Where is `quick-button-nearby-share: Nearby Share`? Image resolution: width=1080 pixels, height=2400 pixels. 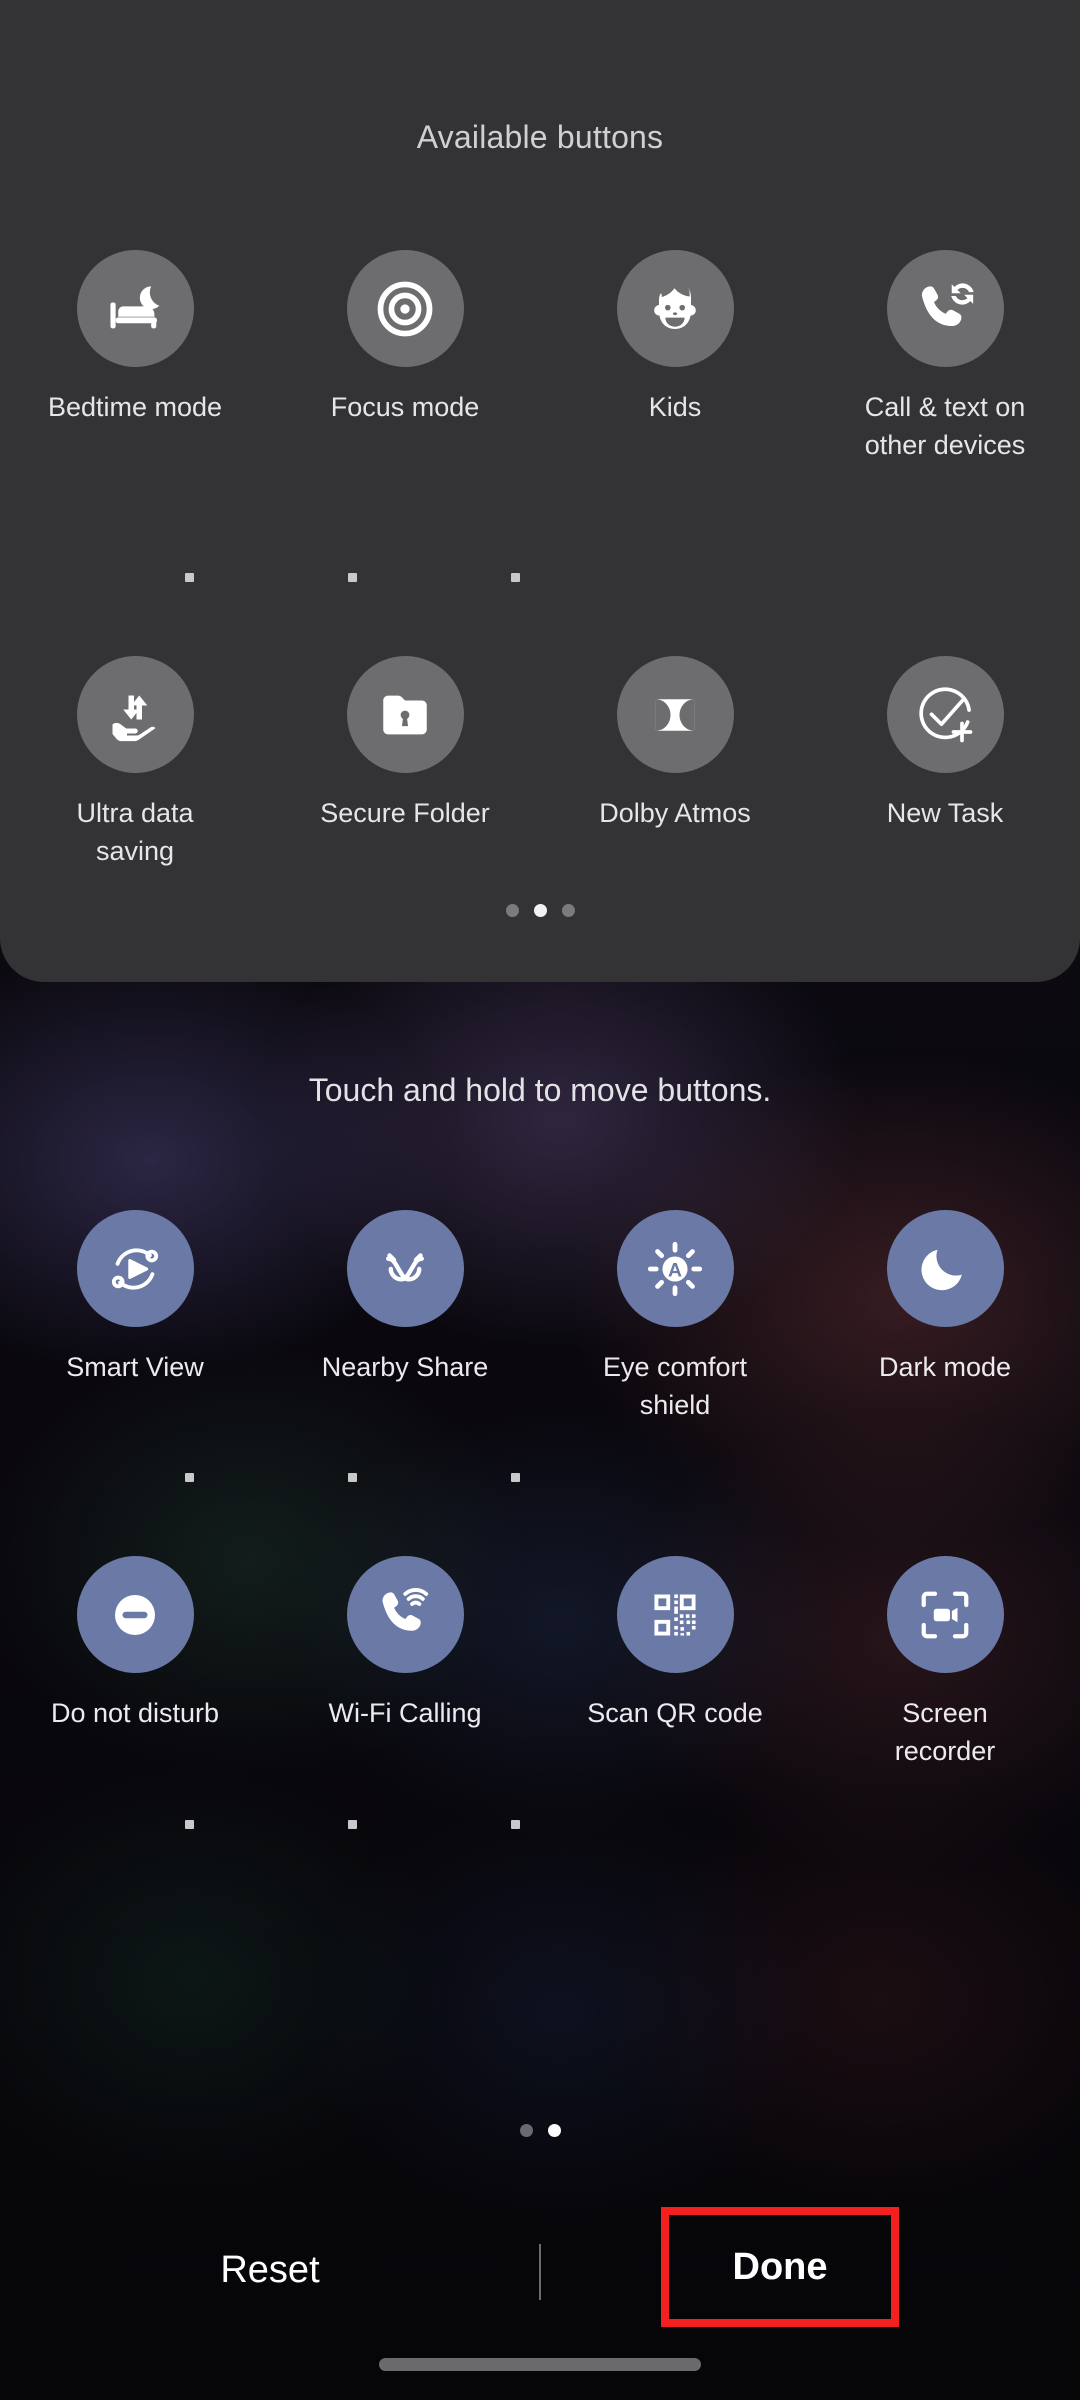 quick-button-nearby-share: Nearby Share is located at coordinates (405, 1317).